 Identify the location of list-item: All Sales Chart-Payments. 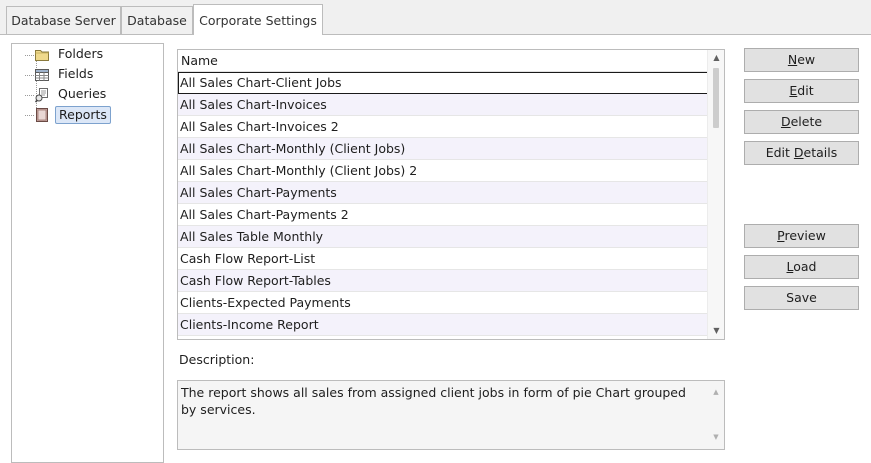
(443, 193).